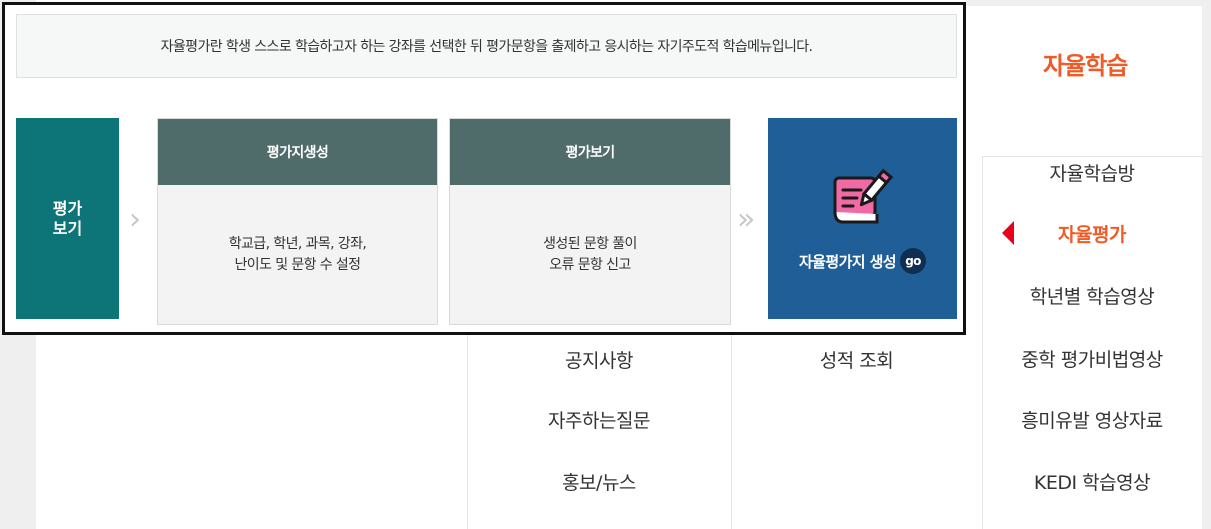 The height and width of the screenshot is (529, 1211). Describe the element at coordinates (297, 152) in the screenshot. I see `step-card-title: 평가지생성` at that location.